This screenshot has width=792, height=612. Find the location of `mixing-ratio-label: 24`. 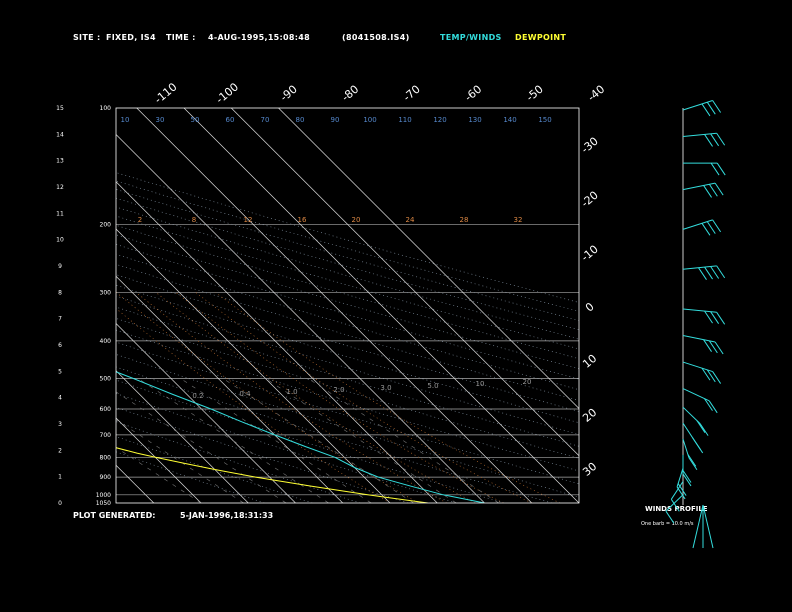

mixing-ratio-label: 24 is located at coordinates (410, 220).